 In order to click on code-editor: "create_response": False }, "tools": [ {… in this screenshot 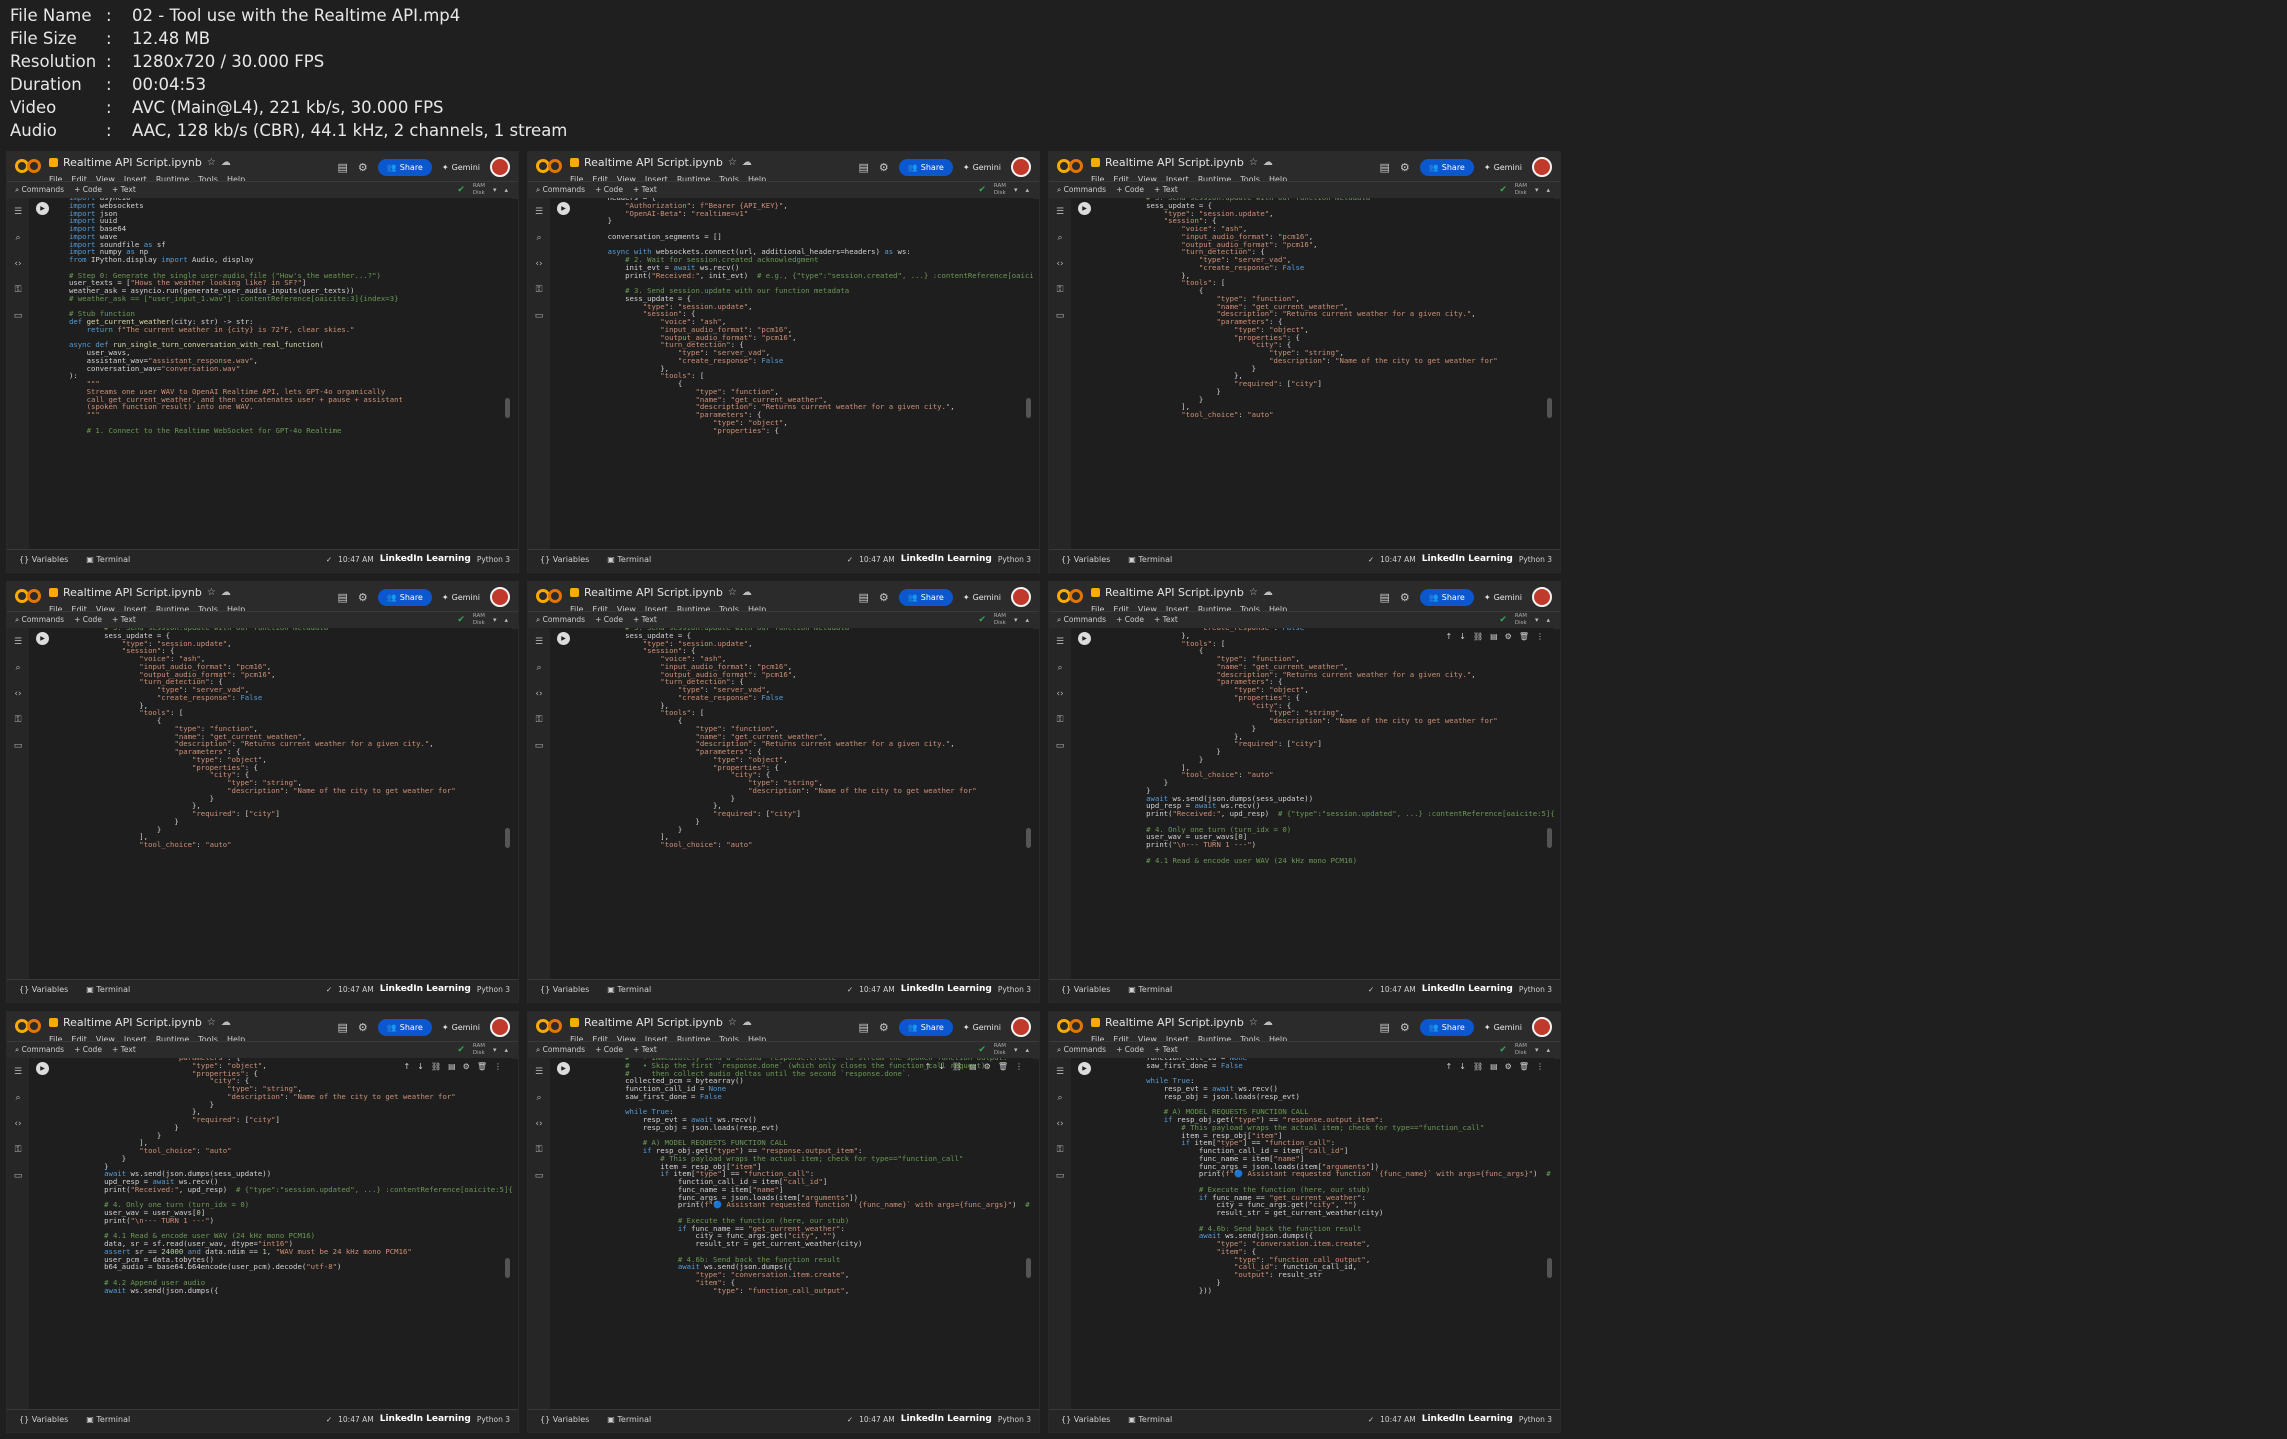, I will do `click(1332, 746)`.